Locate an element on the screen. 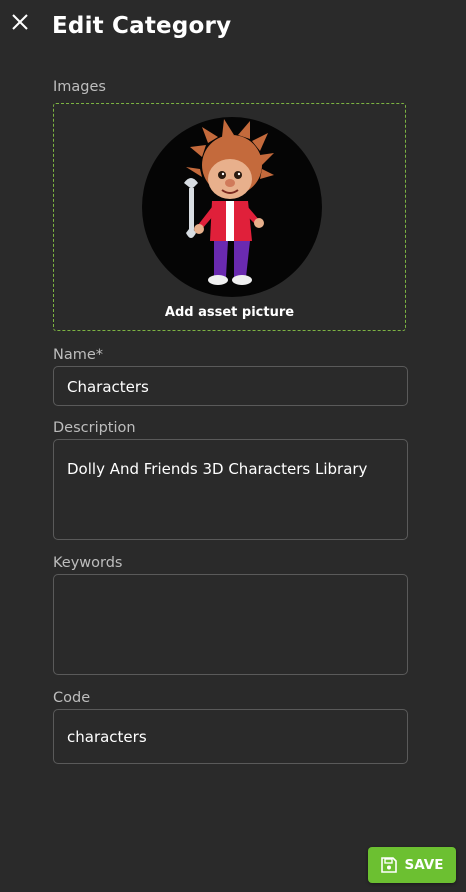  save-button: SAVE is located at coordinates (412, 865).